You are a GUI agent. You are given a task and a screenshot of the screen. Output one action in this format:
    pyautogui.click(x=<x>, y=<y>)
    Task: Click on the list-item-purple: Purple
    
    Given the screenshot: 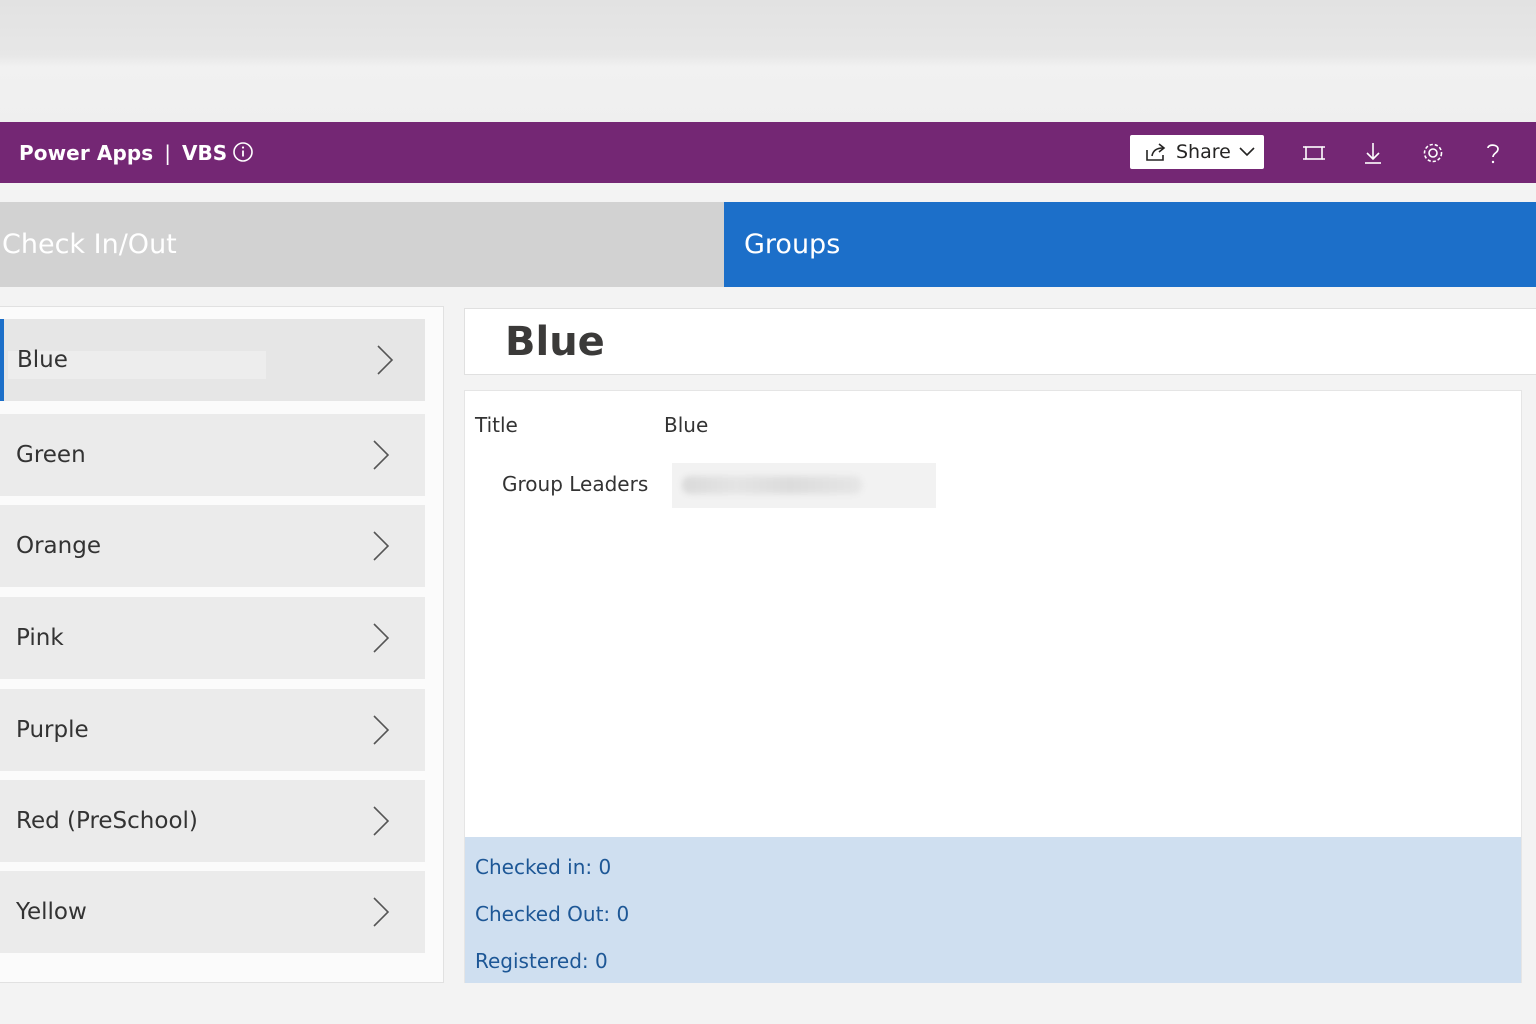 What is the action you would take?
    pyautogui.click(x=212, y=730)
    